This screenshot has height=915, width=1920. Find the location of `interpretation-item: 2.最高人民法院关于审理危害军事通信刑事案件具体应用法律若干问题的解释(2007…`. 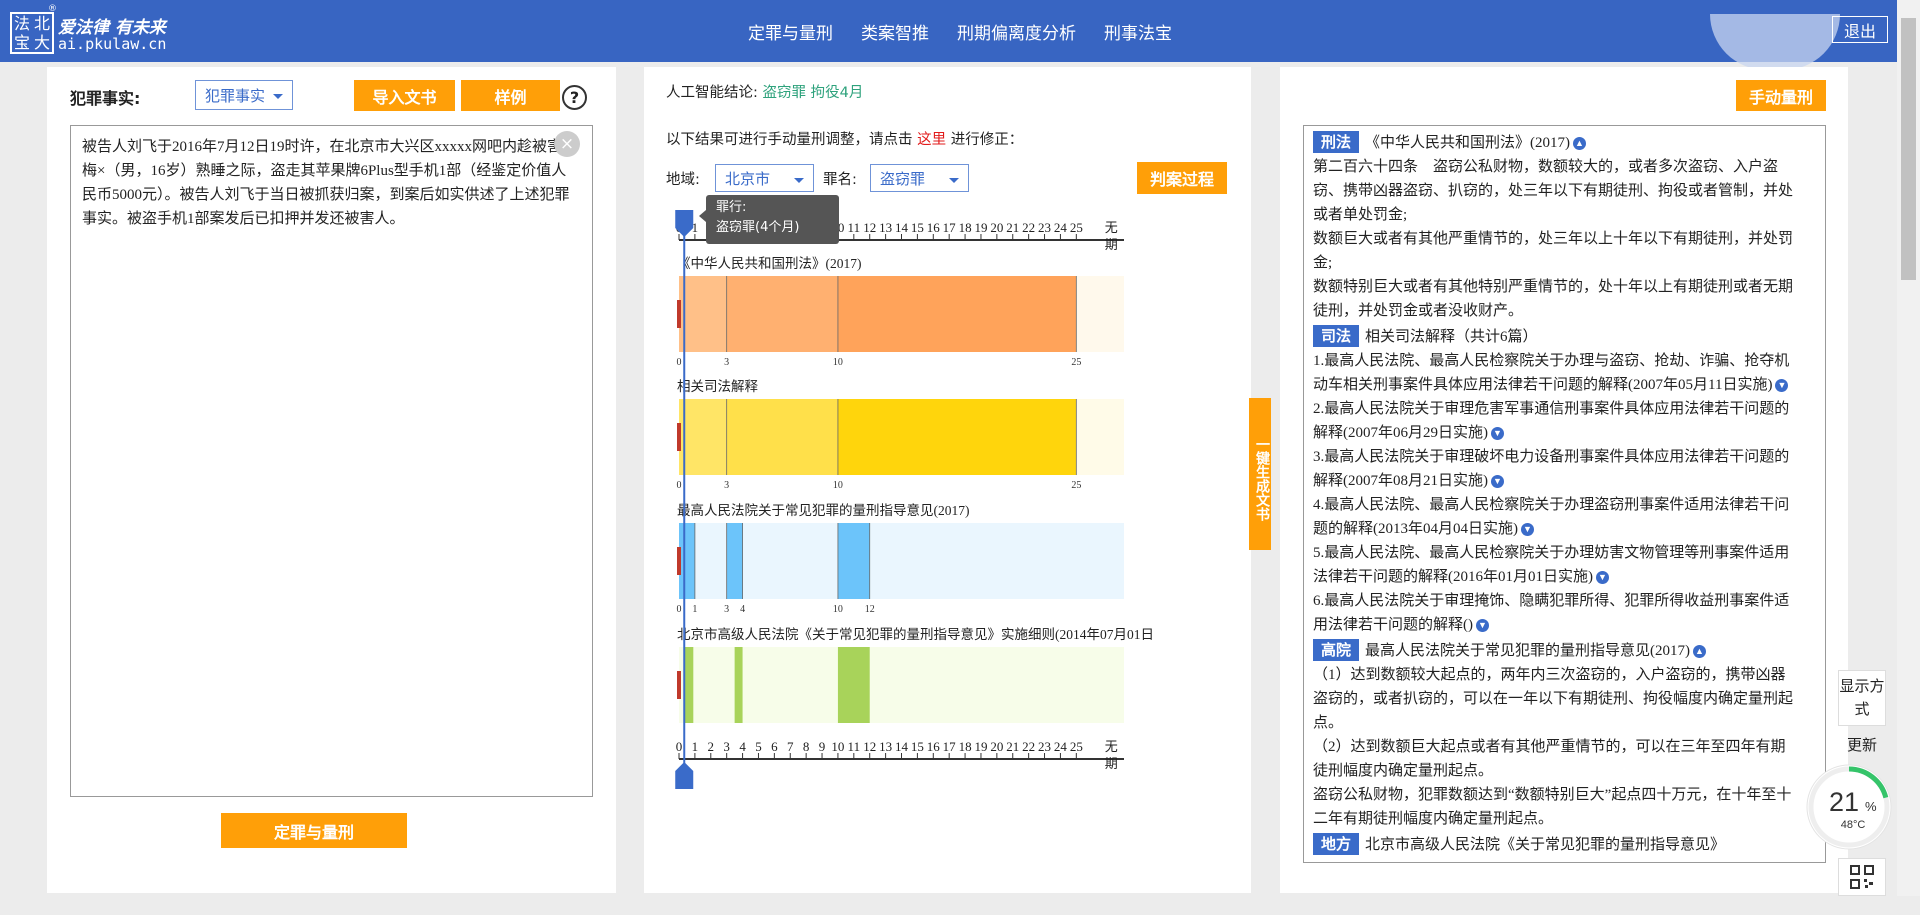

interpretation-item: 2.最高人民法院关于审理危害军事通信刑事案件具体应用法律若干问题的解释(2007… is located at coordinates (1555, 421).